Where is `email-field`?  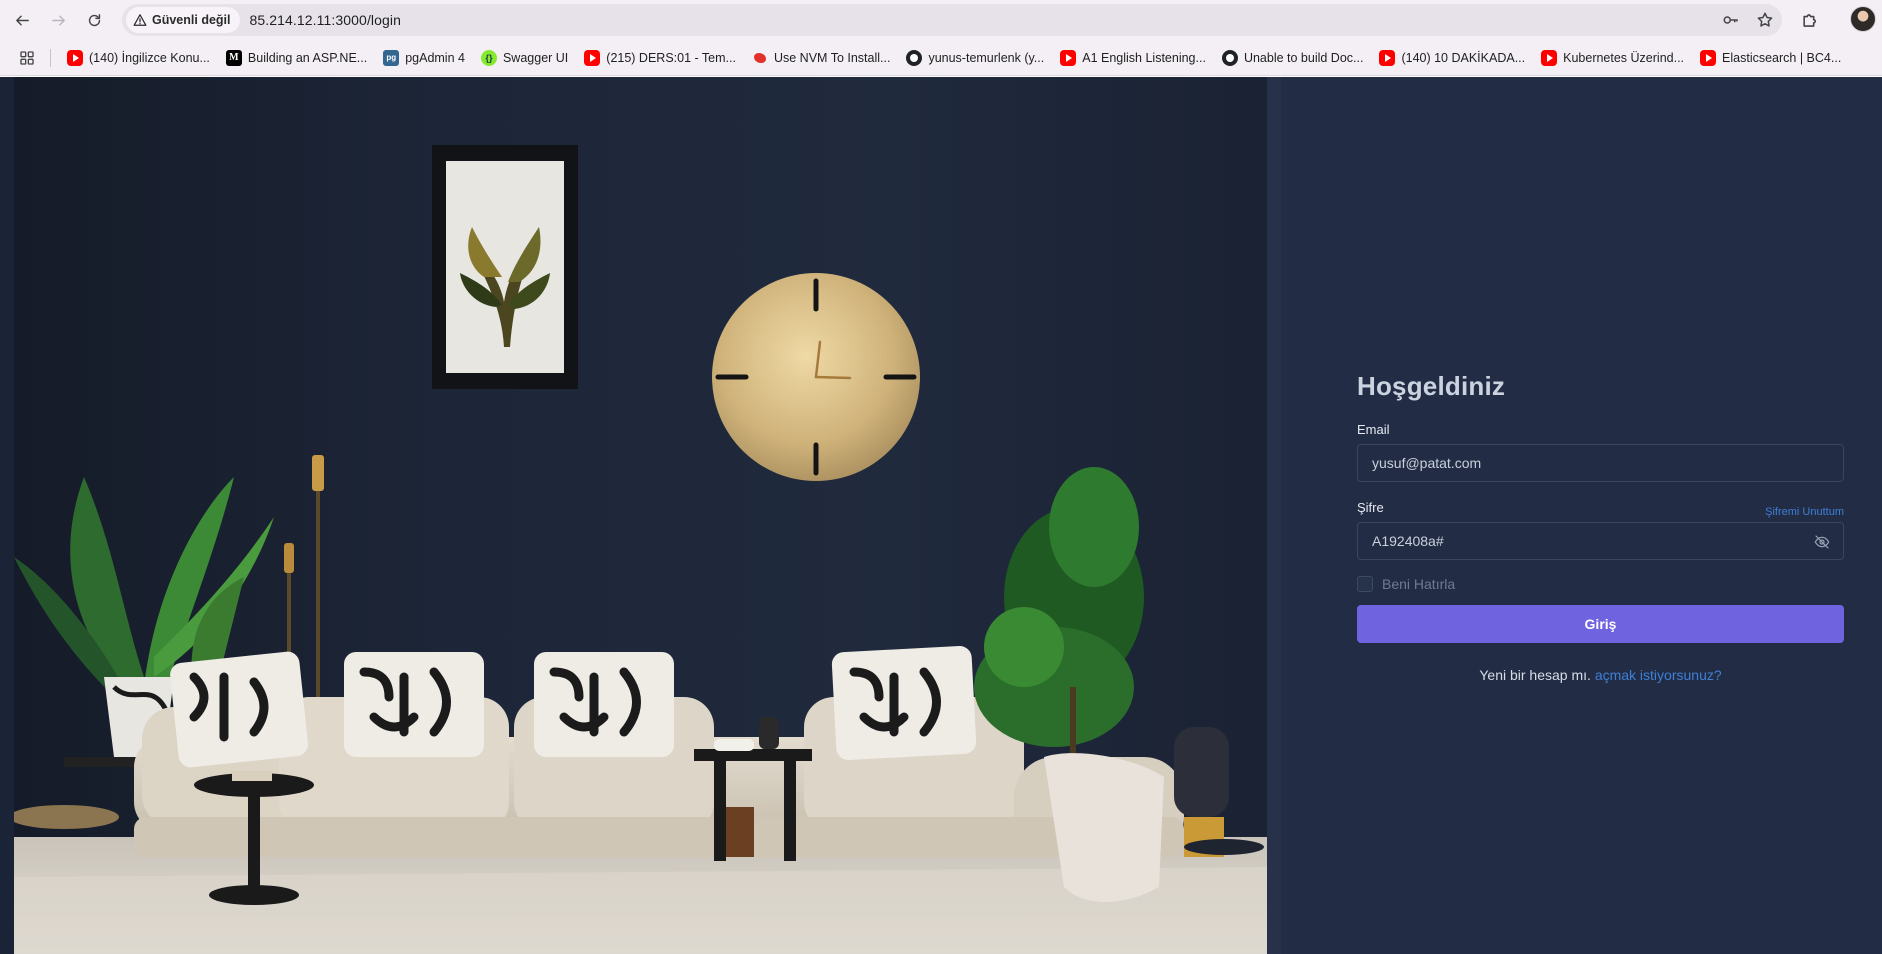
email-field is located at coordinates (1600, 463).